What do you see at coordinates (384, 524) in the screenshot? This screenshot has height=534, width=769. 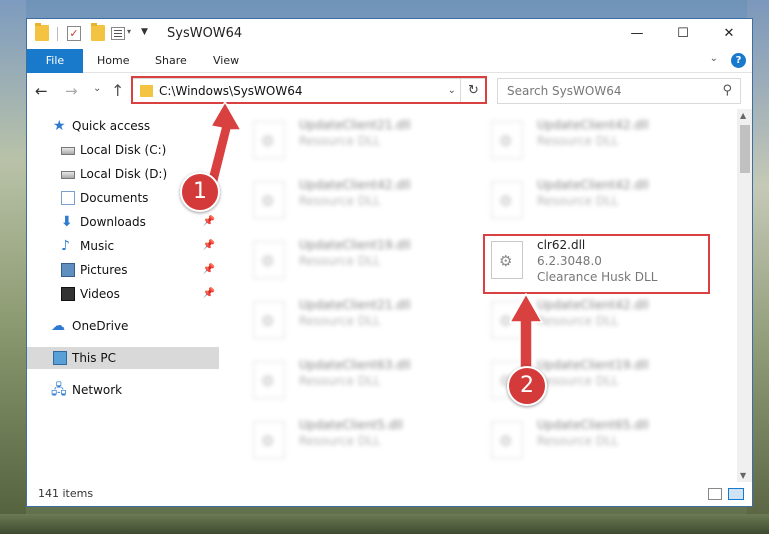 I see `desktop-background-bottom` at bounding box center [384, 524].